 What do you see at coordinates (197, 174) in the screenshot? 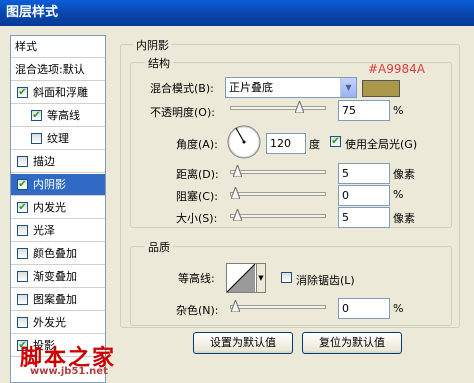
I see `distance-label: 距离(D):` at bounding box center [197, 174].